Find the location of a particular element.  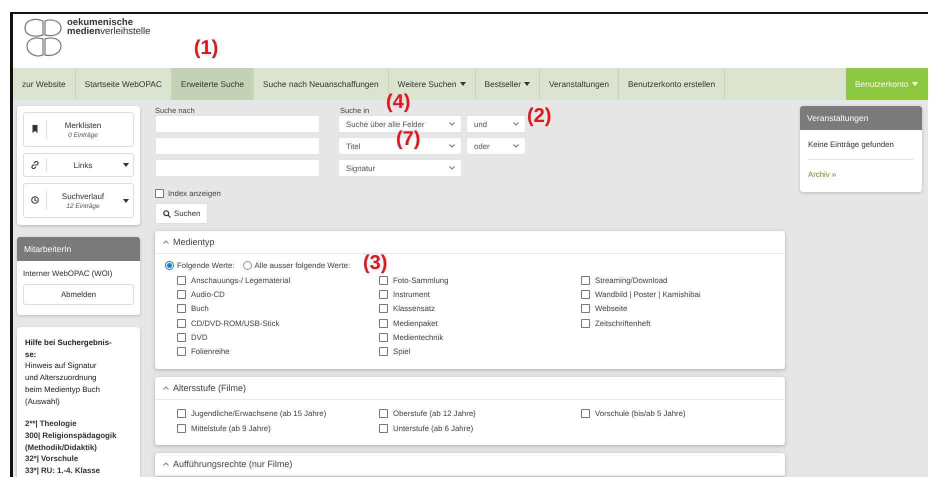

bookmark-icon is located at coordinates (35, 129).